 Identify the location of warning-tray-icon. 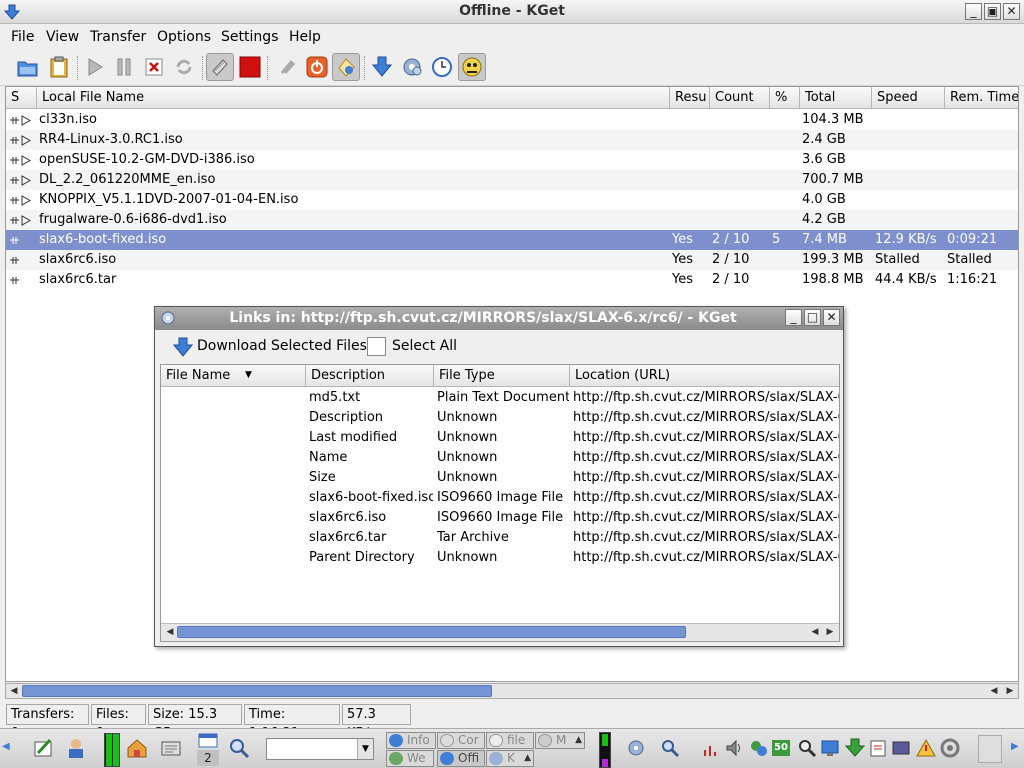
(926, 748).